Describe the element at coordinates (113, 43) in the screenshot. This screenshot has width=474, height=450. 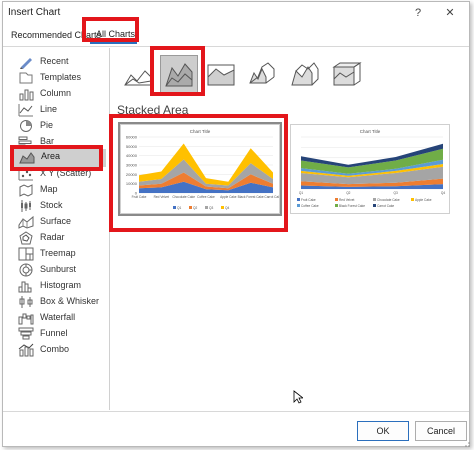
I see `active-tab-indicator` at that location.